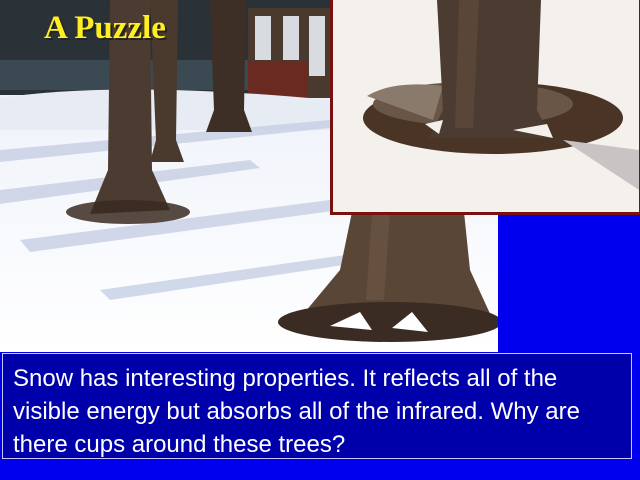 The width and height of the screenshot is (640, 480). What do you see at coordinates (105, 28) in the screenshot?
I see `slide-title: A Puzzle` at bounding box center [105, 28].